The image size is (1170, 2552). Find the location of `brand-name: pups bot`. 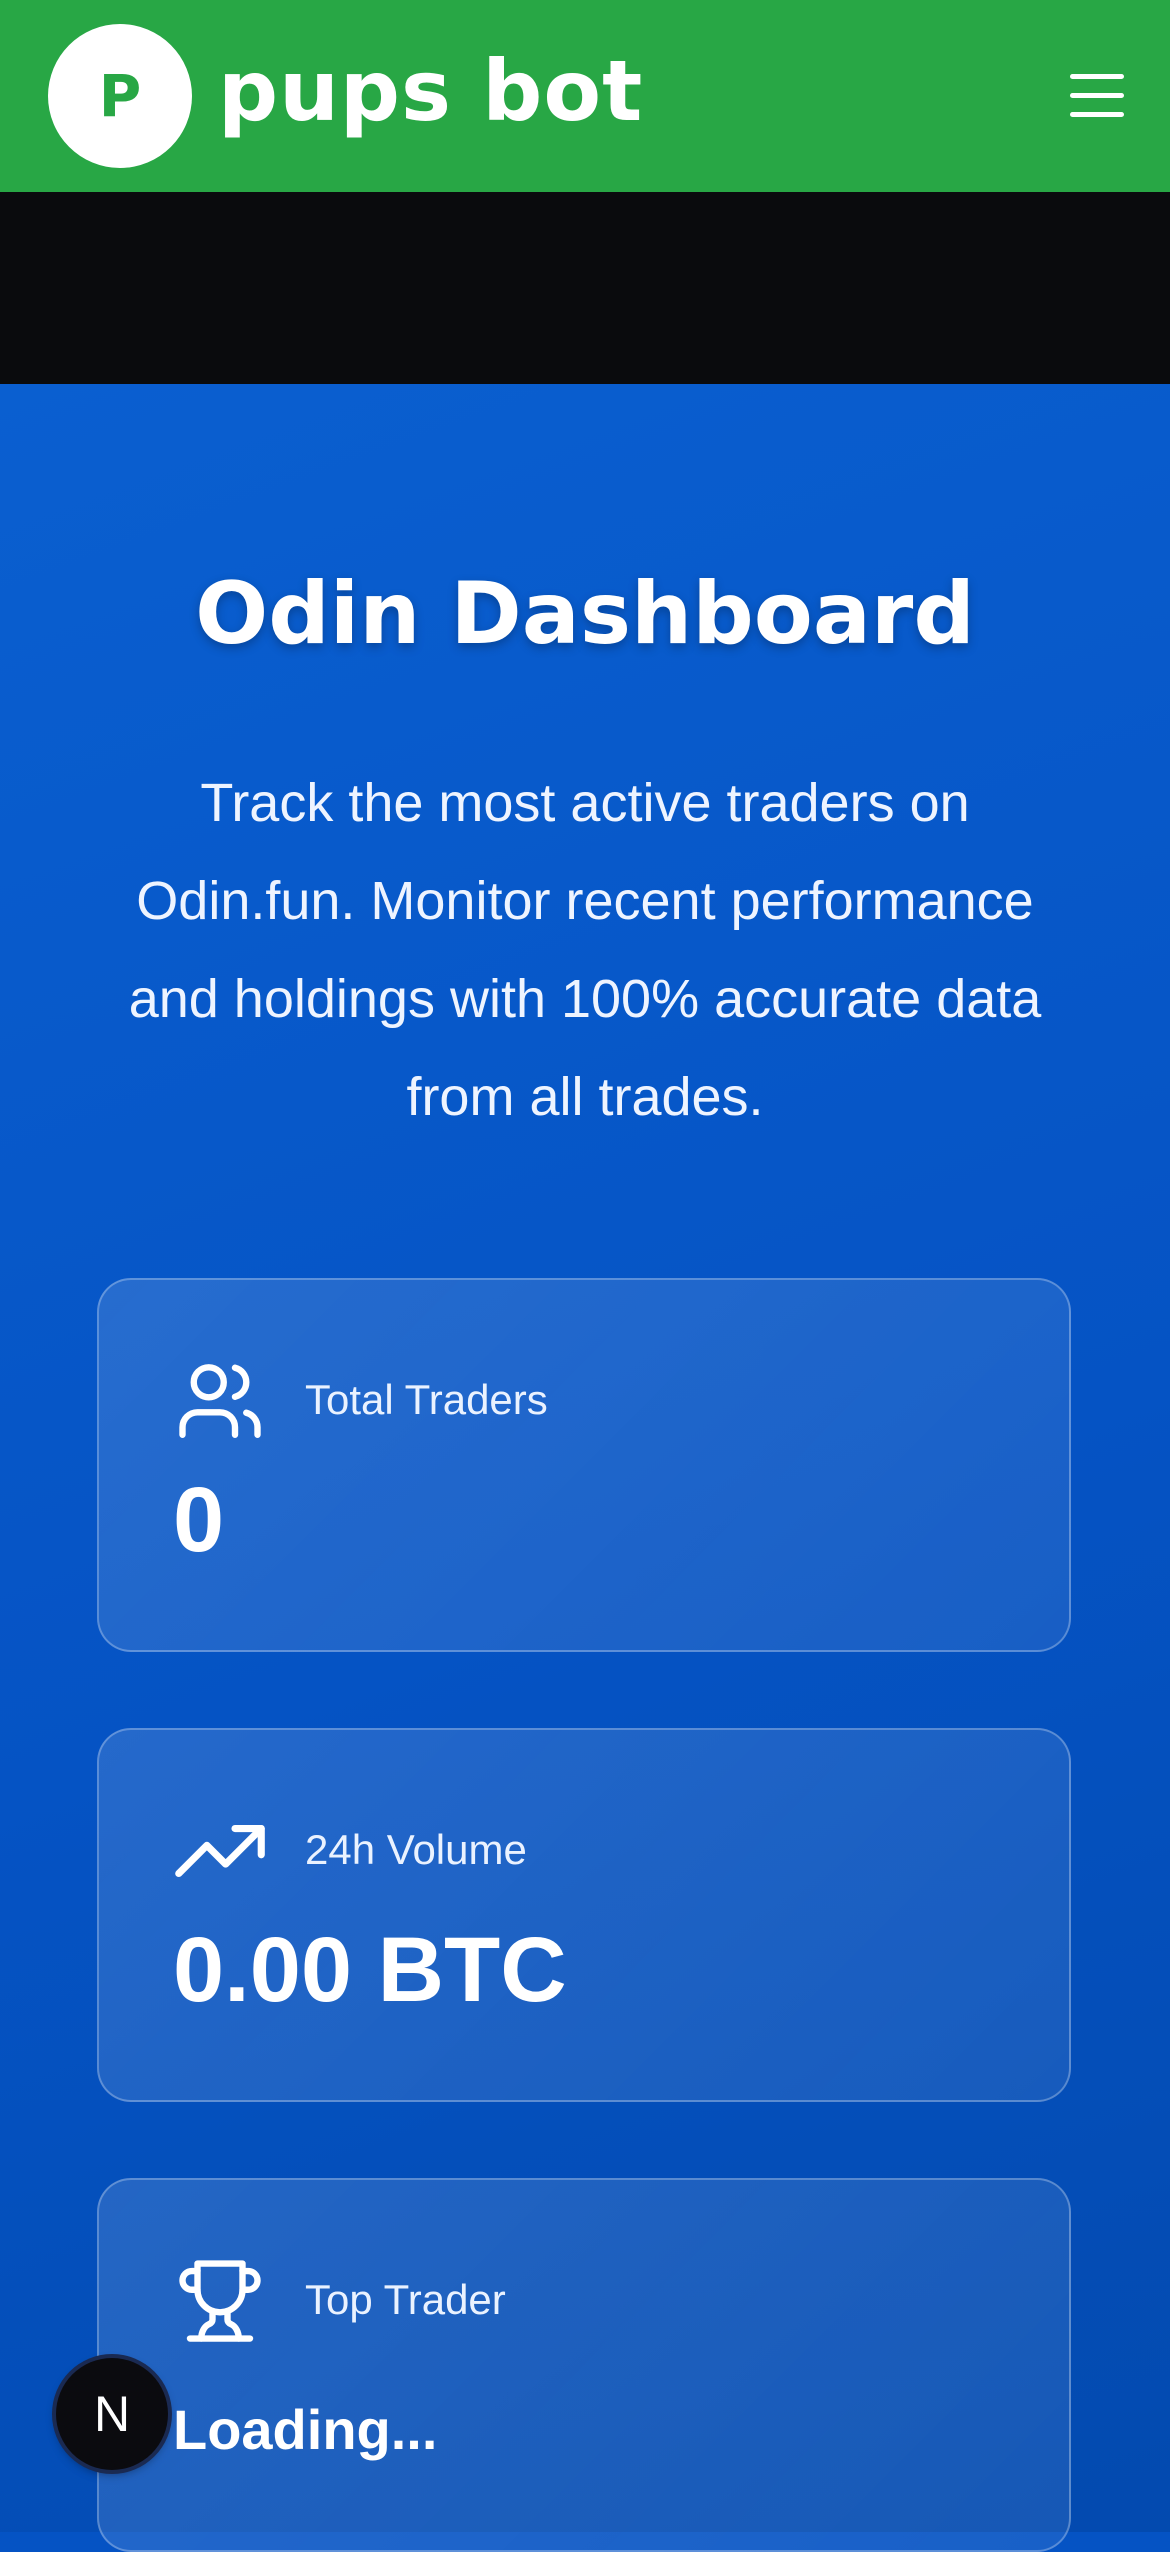

brand-name: pups bot is located at coordinates (430, 91).